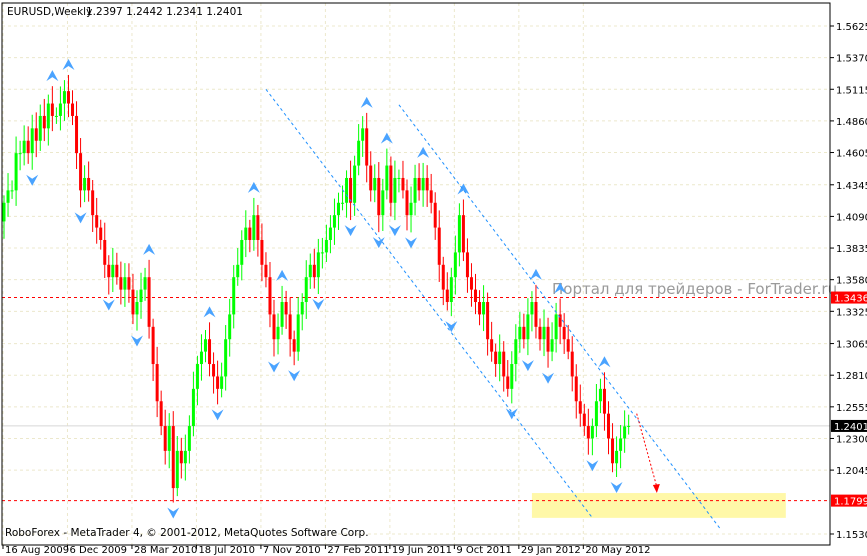 The width and height of the screenshot is (867, 556). Describe the element at coordinates (422, 550) in the screenshot. I see `x-tick-label: 19 Jun 2011` at that location.